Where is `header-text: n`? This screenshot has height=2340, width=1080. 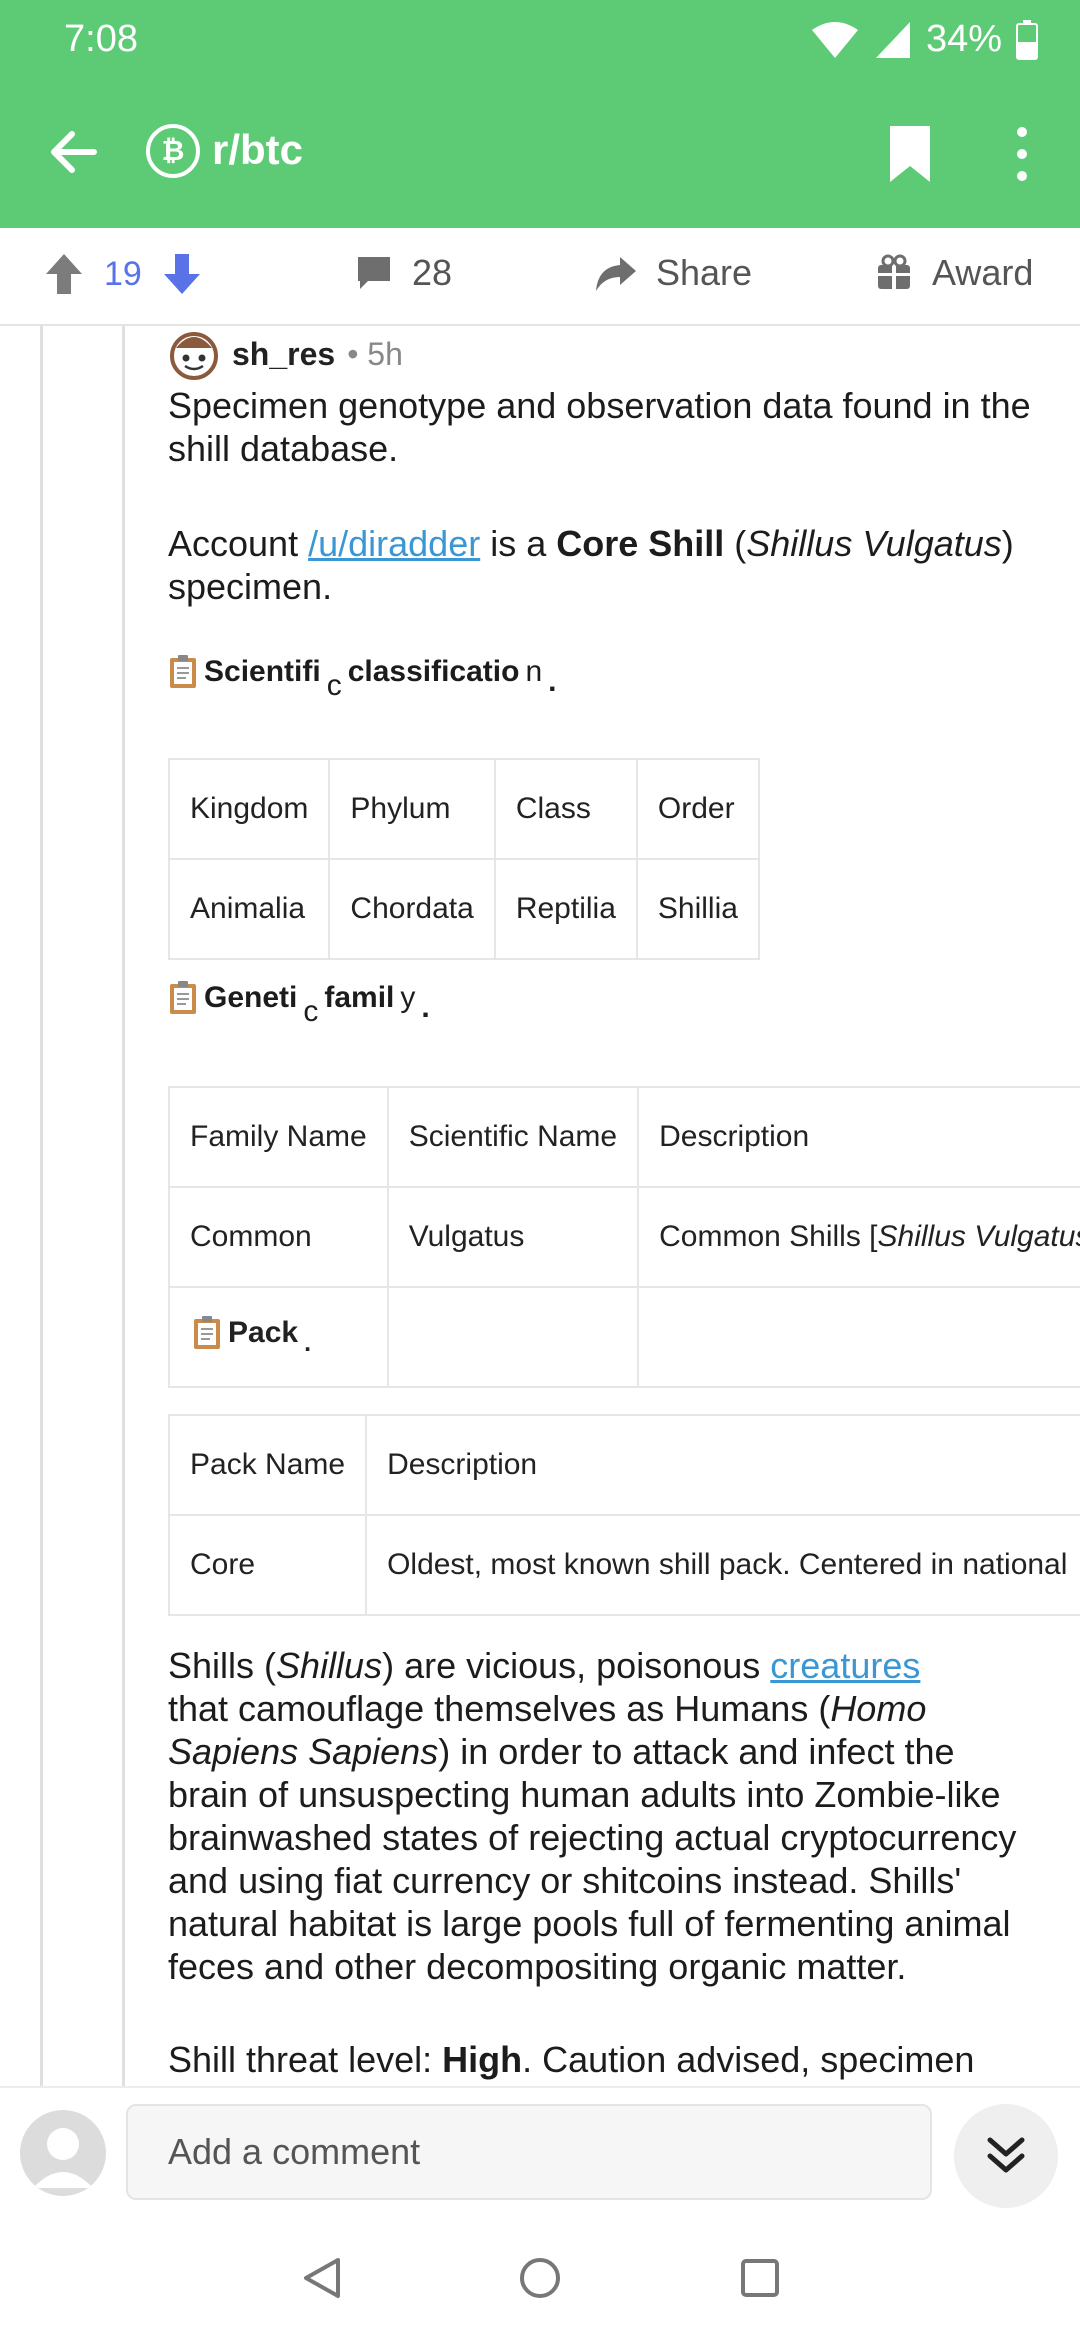
header-text: n is located at coordinates (534, 671).